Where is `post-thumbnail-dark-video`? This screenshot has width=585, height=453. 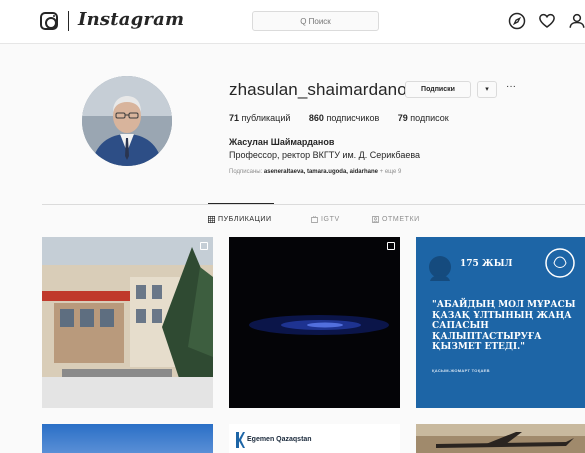 post-thumbnail-dark-video is located at coordinates (314, 322).